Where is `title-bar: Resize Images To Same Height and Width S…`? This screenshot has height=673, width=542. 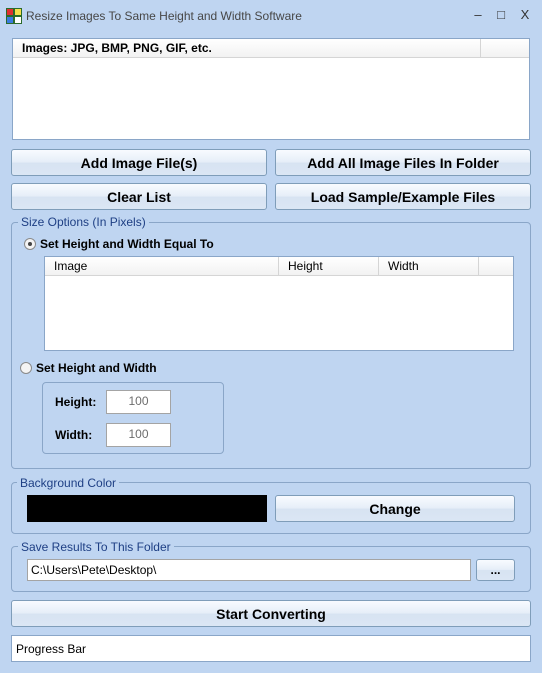
title-bar: Resize Images To Same Height and Width S… is located at coordinates (271, 16).